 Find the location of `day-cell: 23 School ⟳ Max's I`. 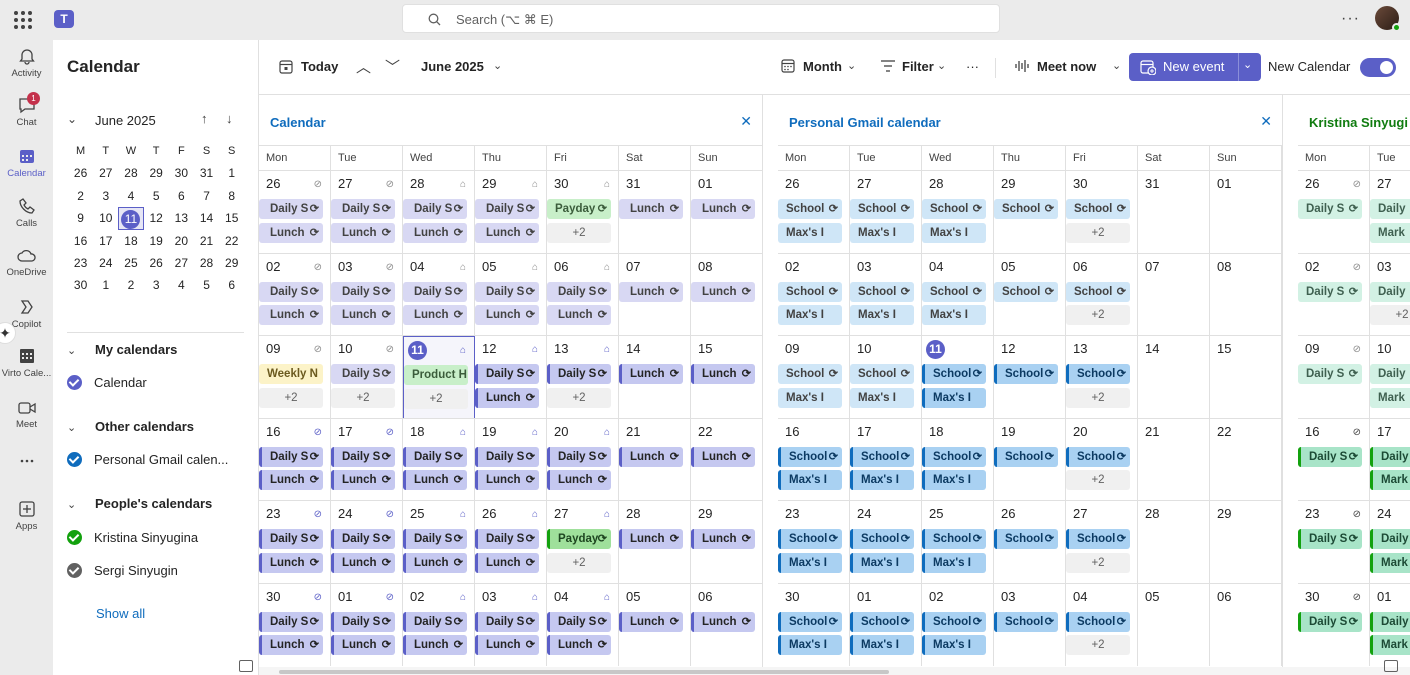

day-cell: 23 School ⟳ Max's I is located at coordinates (814, 542).